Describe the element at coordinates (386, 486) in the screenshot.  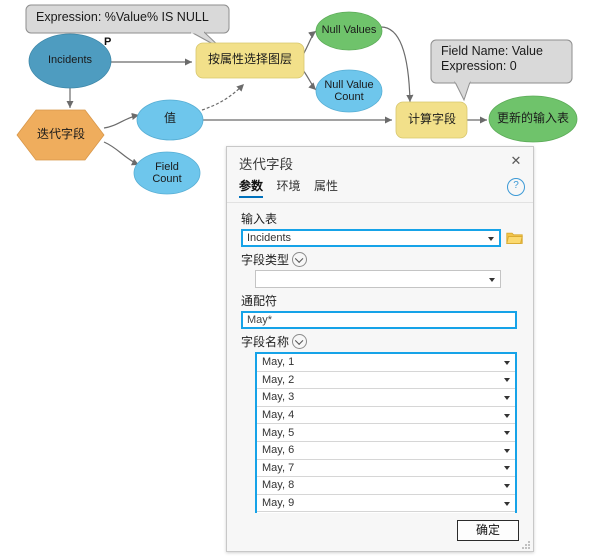
I see `list-item: May, 8` at that location.